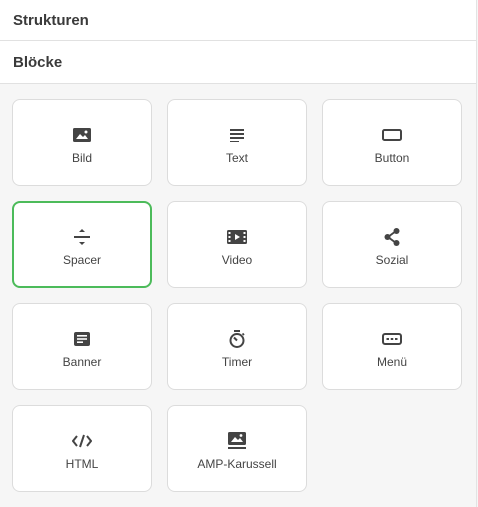 Image resolution: width=478 pixels, height=507 pixels. I want to click on block-label: Menü, so click(392, 361).